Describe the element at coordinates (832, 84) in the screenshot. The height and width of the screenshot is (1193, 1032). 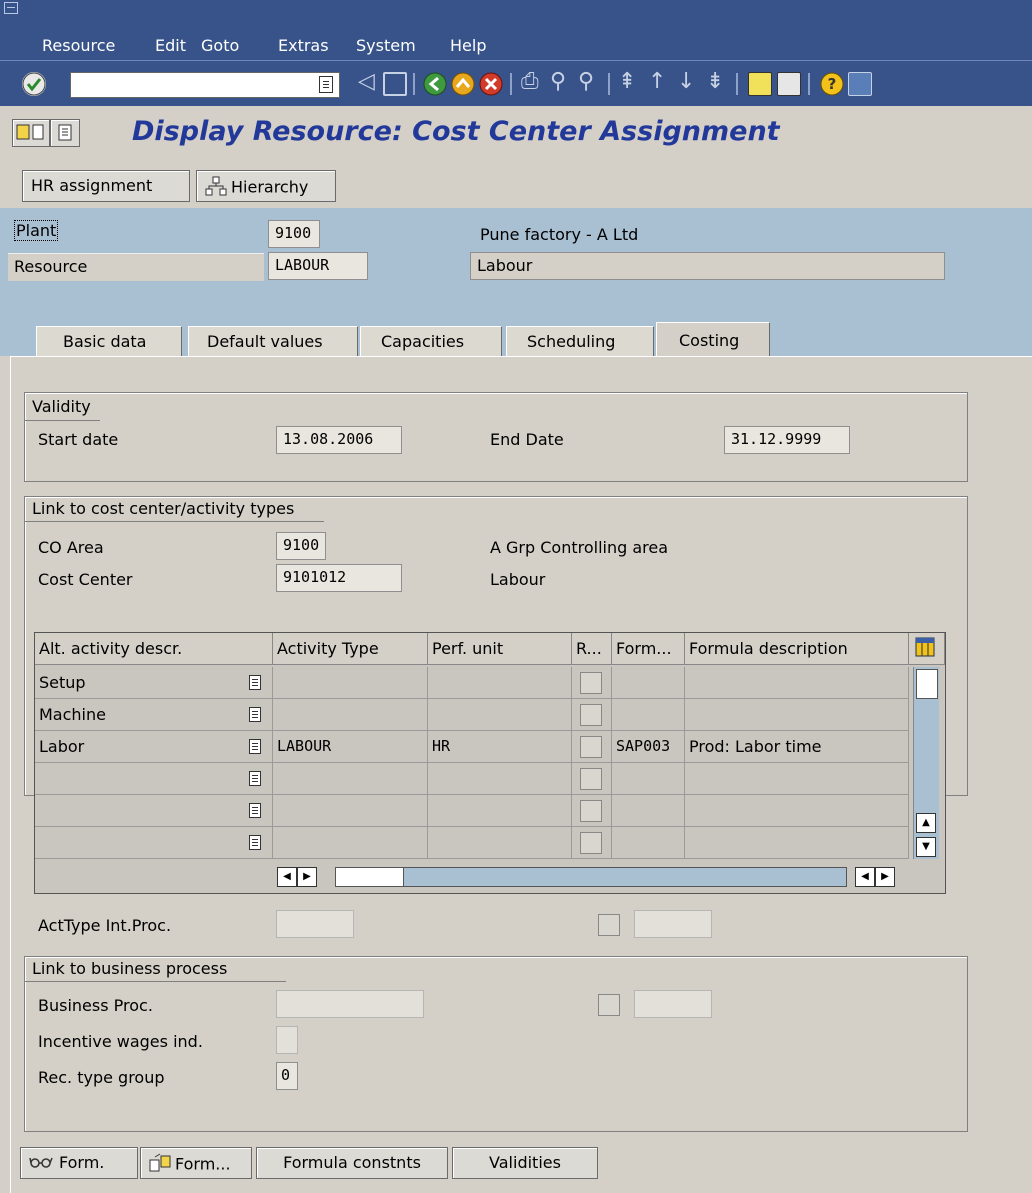
I see `help-icon: ?` at that location.